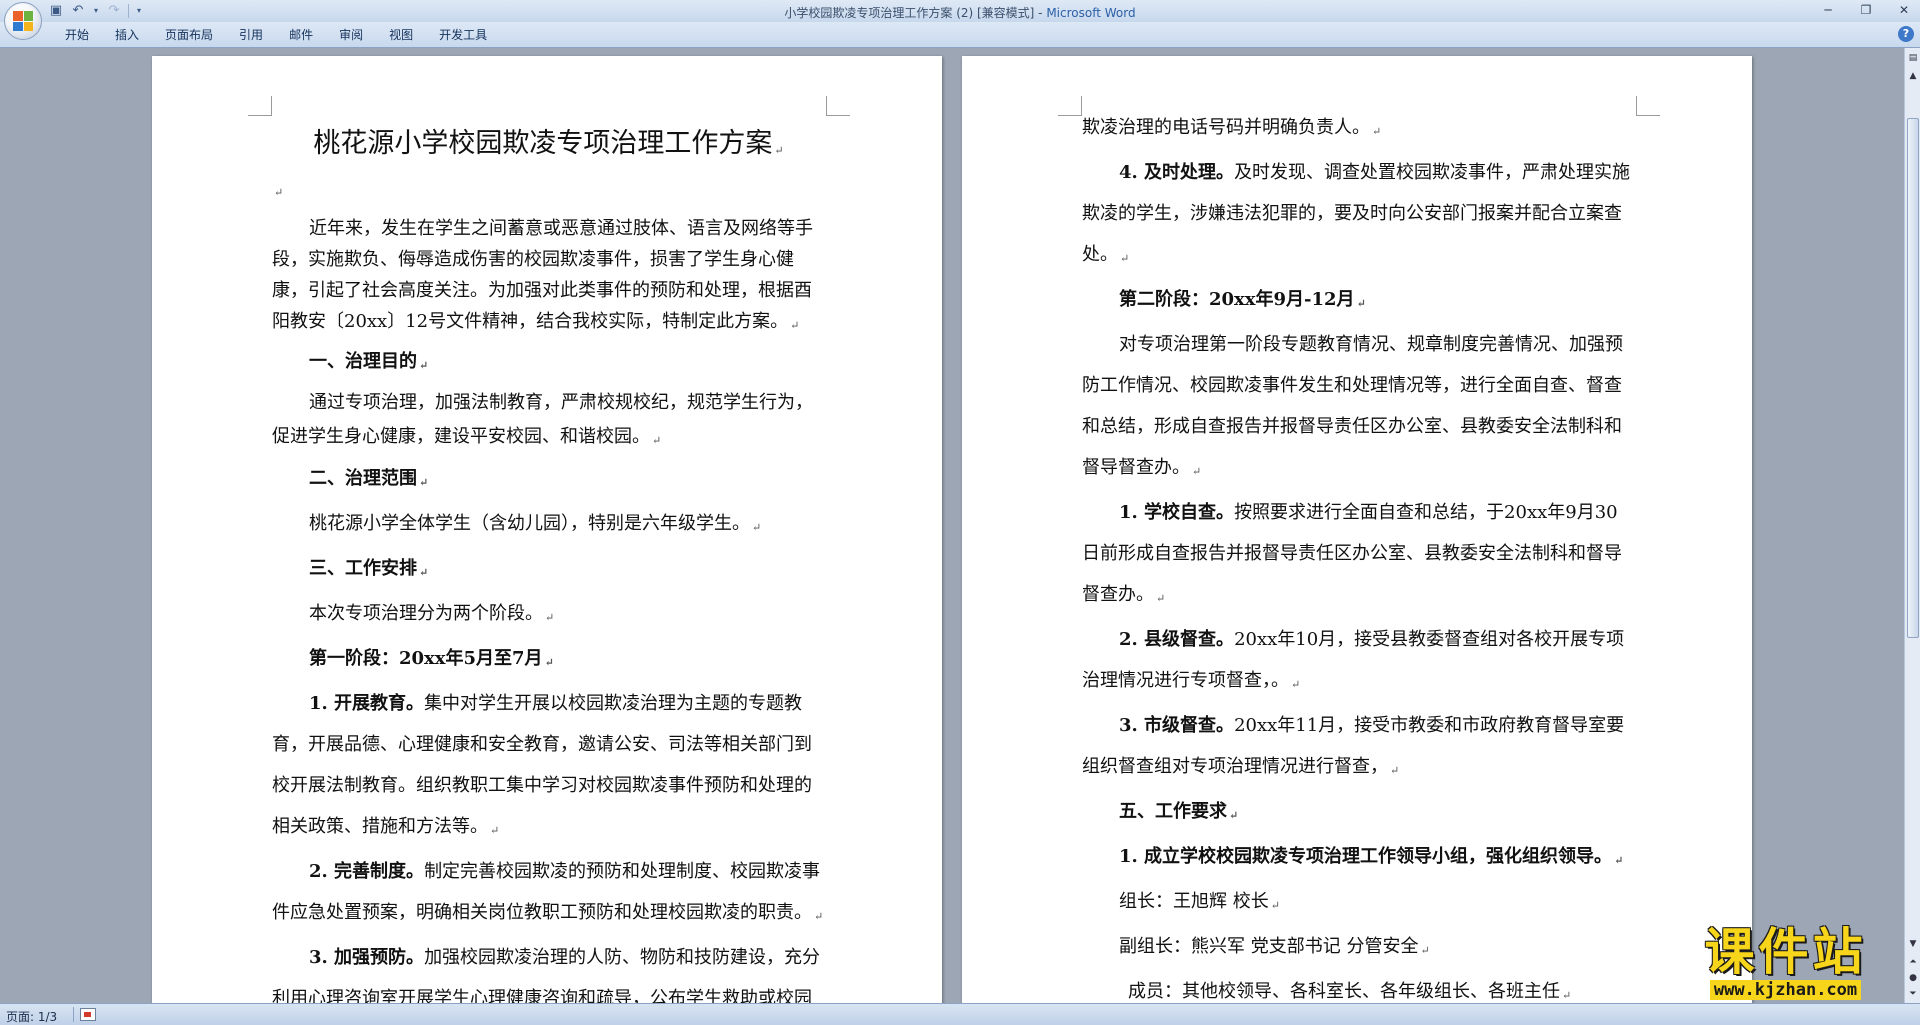  I want to click on previous-page-icon: ⏶, so click(1913, 962).